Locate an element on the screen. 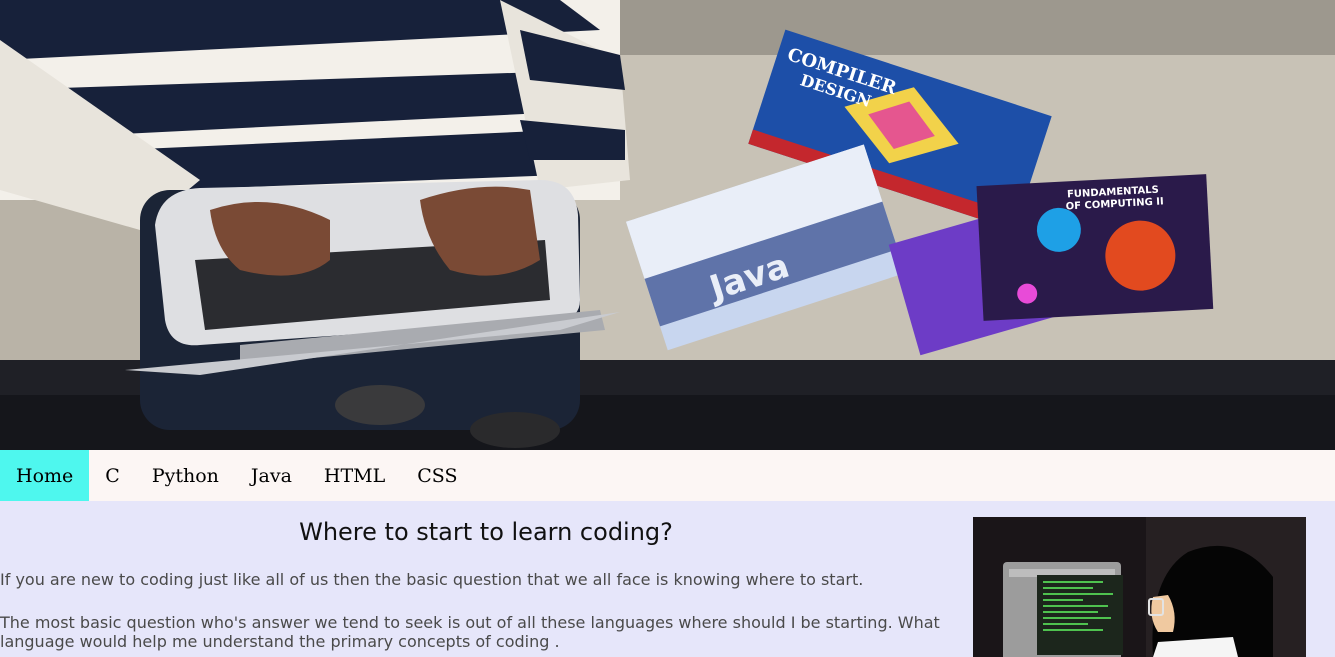 This screenshot has width=1335, height=657. main-nav: Home C Python Java HTML CSS is located at coordinates (667, 475).